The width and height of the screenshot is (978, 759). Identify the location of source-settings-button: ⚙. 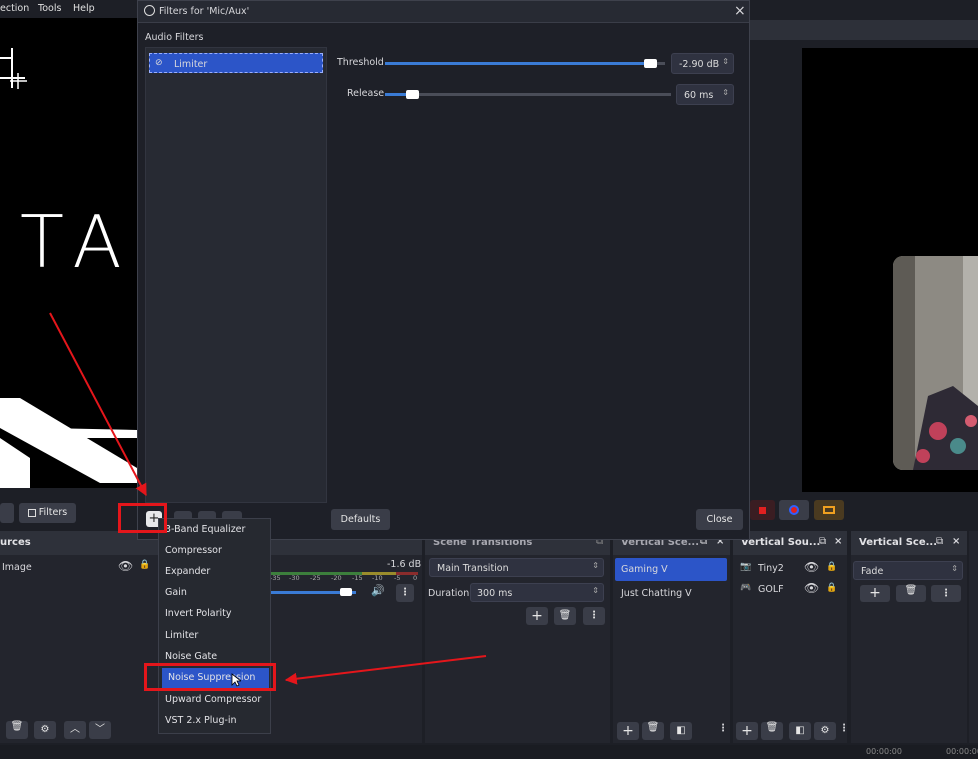
(45, 730).